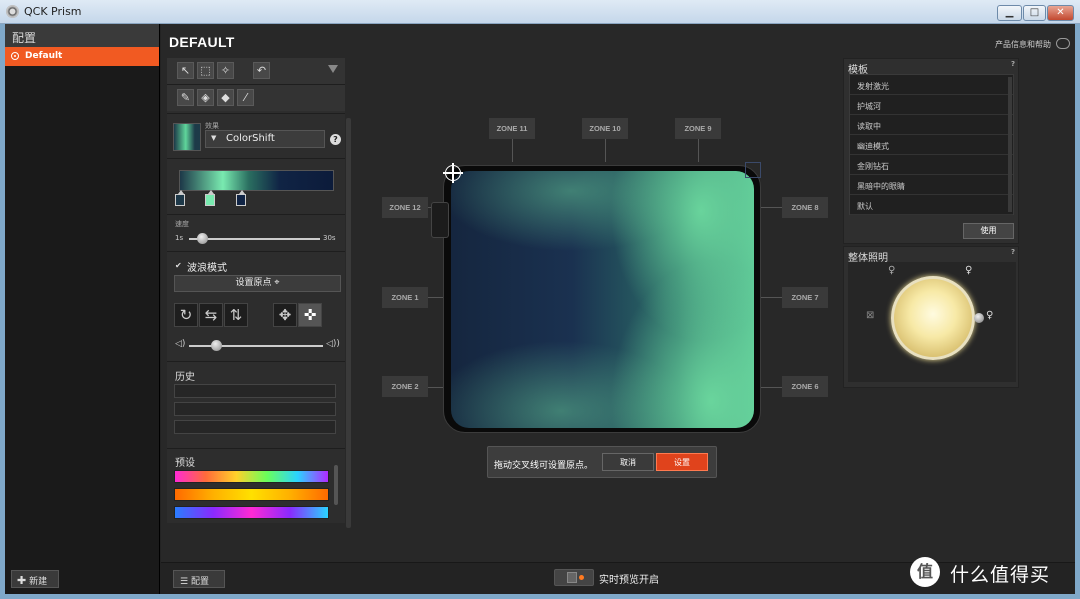  I want to click on zone-9: ZONE 9, so click(698, 128).